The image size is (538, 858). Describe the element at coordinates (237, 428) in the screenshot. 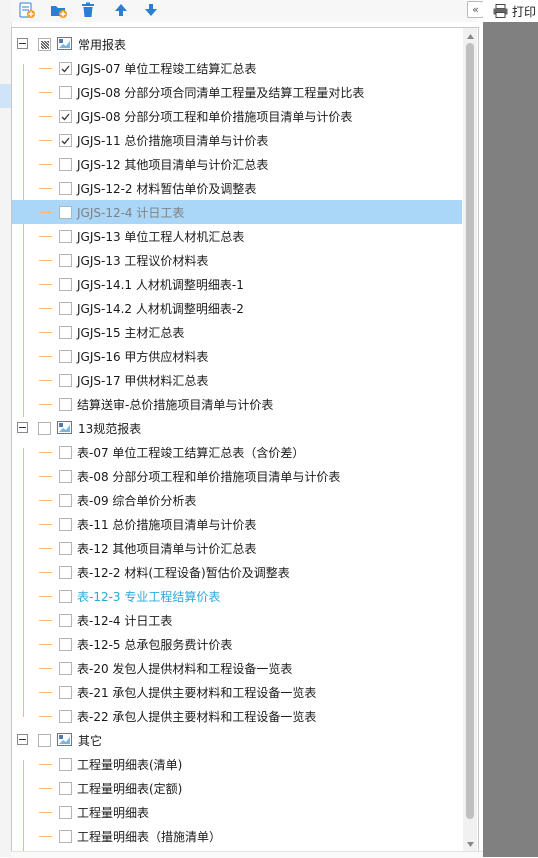

I see `tree-group: 13规范报表` at that location.